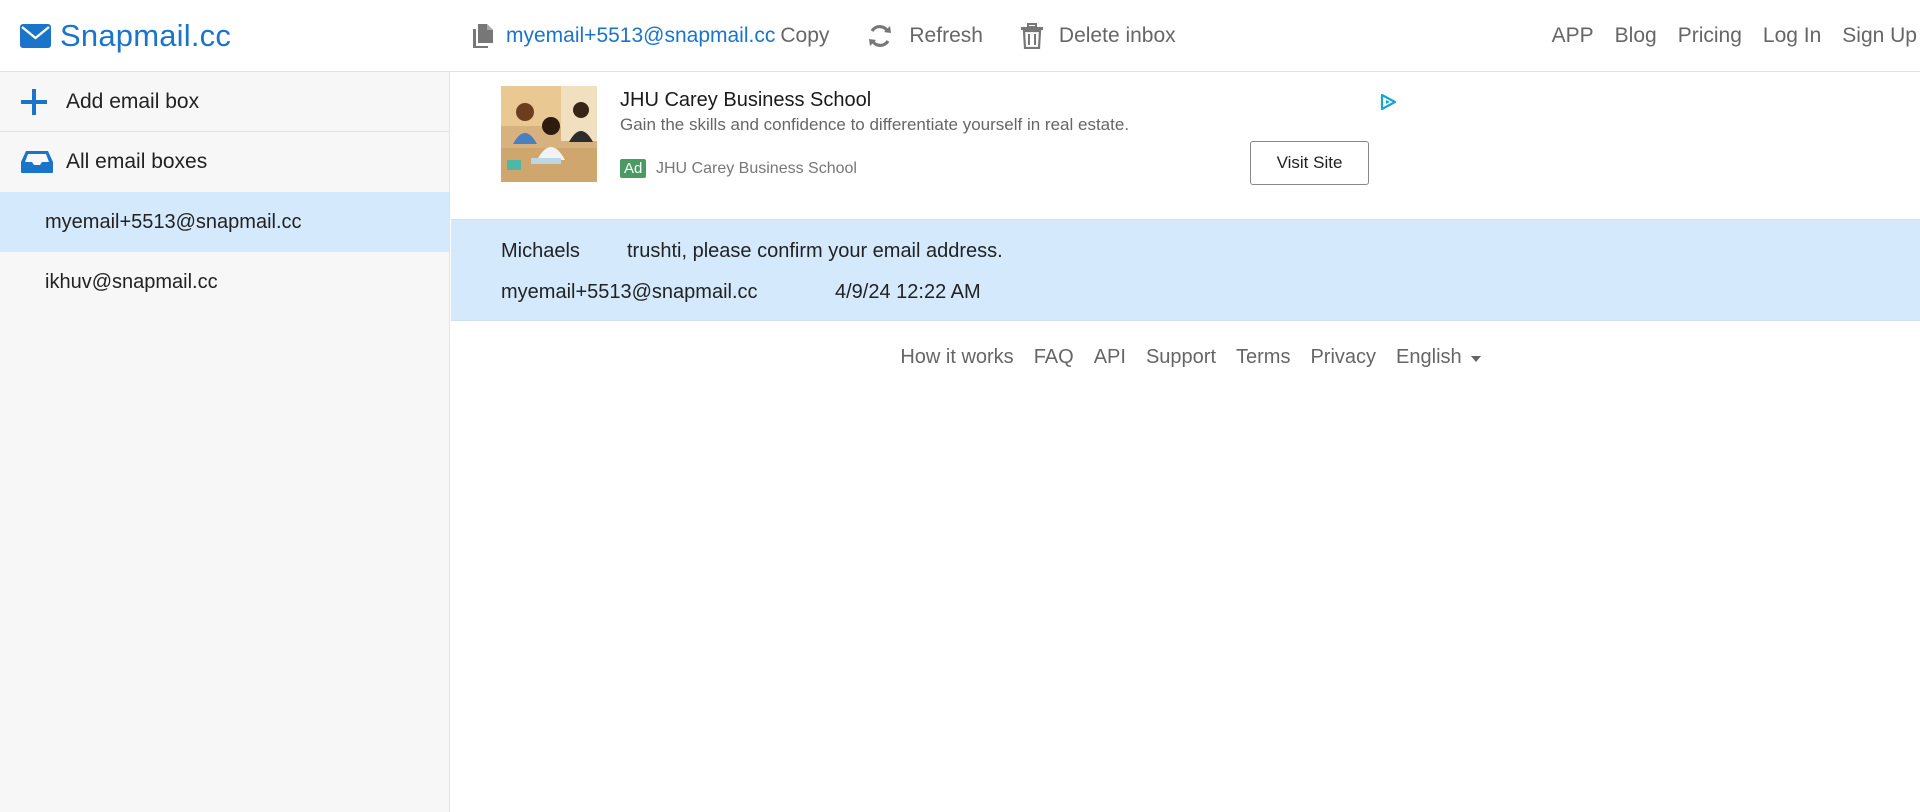 The width and height of the screenshot is (1920, 812). I want to click on ad-source: JHU Carey Business School, so click(756, 169).